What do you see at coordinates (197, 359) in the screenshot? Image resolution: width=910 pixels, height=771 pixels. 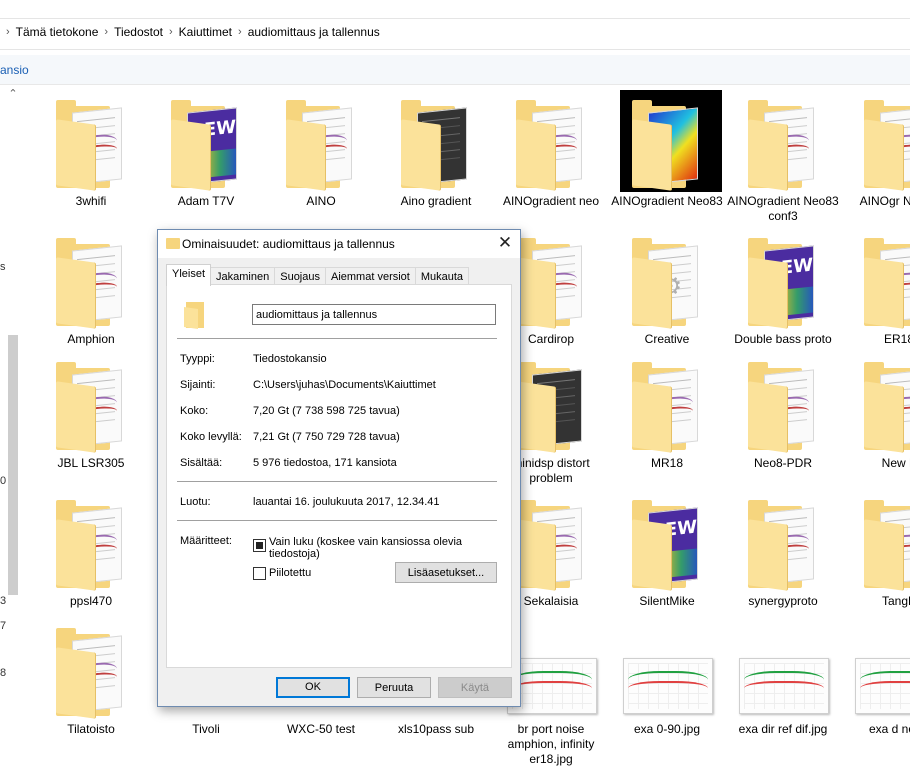 I see `property-label: Tyyppi:` at bounding box center [197, 359].